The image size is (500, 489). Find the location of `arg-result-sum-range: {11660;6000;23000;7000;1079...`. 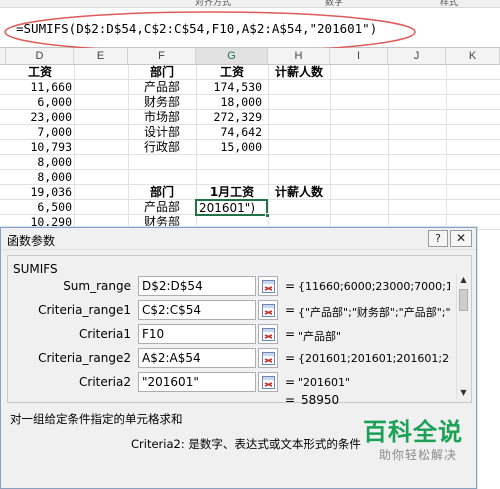

arg-result-sum-range: {11660;6000;23000;7000;1079... is located at coordinates (374, 286).